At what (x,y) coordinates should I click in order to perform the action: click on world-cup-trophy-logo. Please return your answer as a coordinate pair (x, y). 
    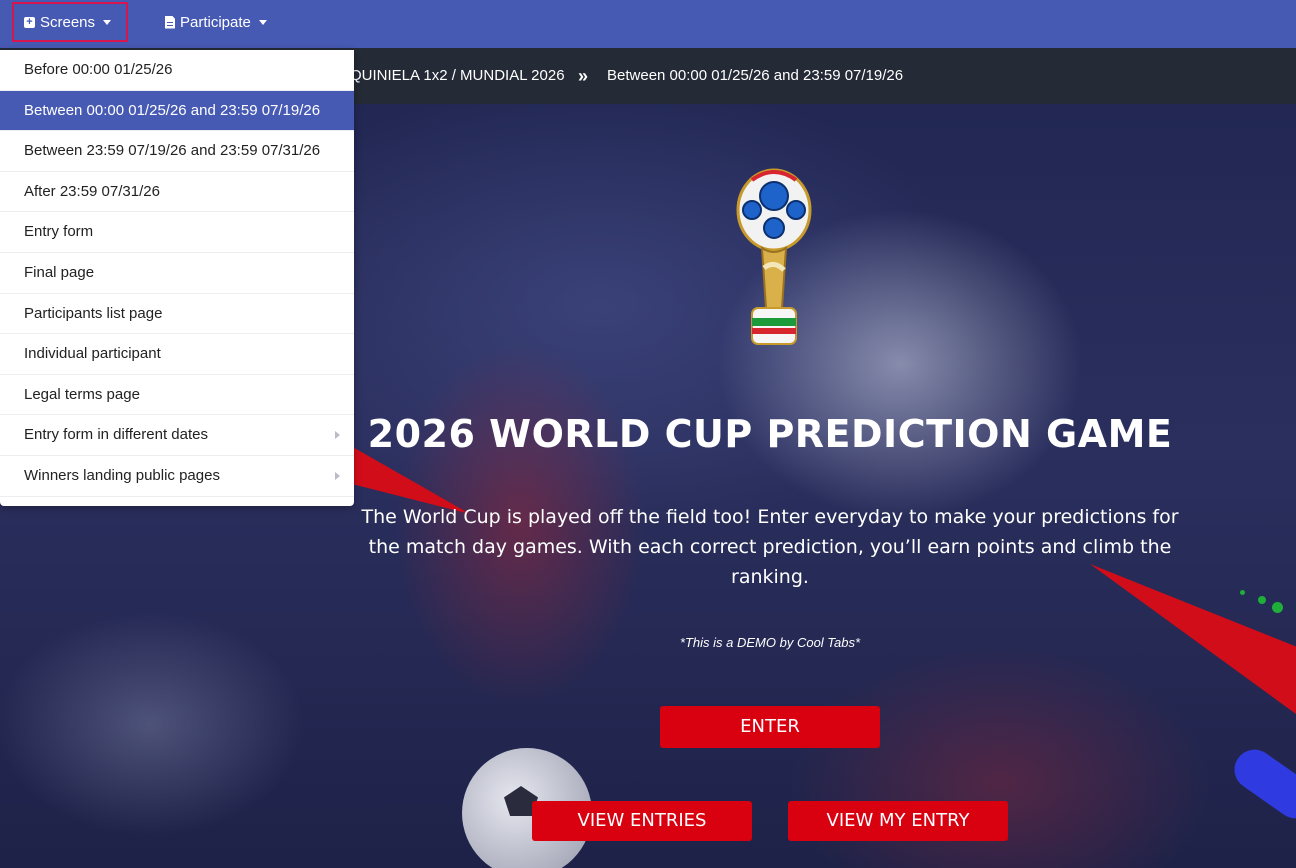
    Looking at the image, I should click on (774, 256).